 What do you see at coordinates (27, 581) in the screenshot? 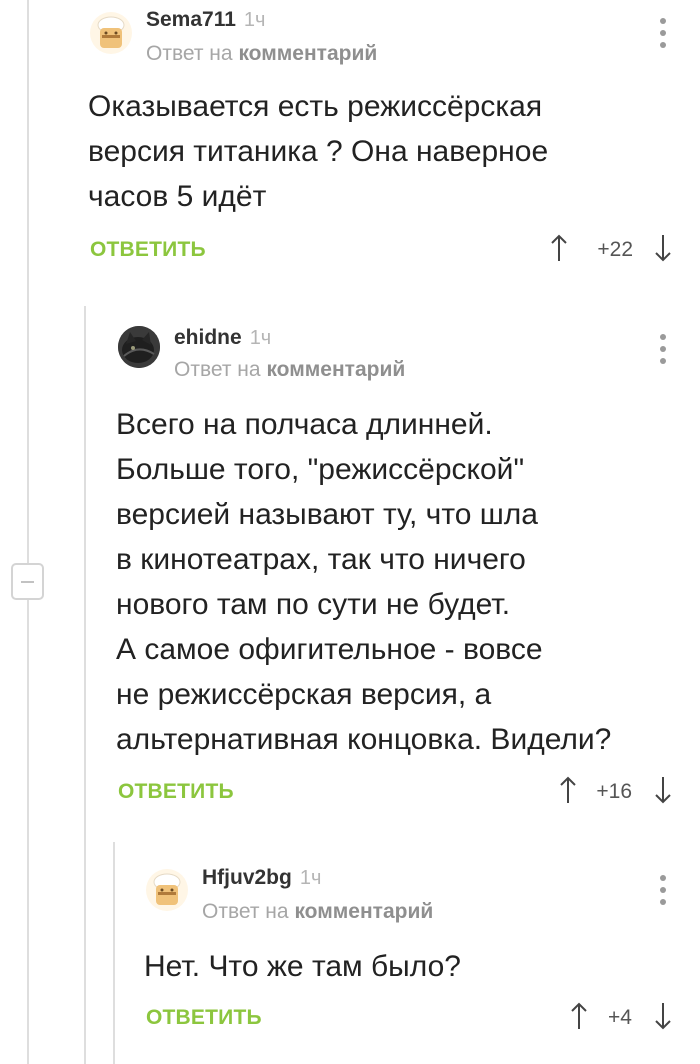
I see `collapse-thread-button` at bounding box center [27, 581].